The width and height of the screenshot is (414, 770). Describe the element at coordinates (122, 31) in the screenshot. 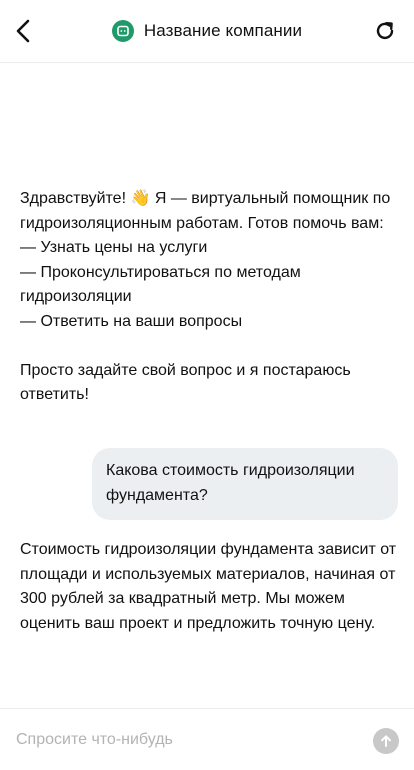

I see `chat-bot-logo-icon` at that location.